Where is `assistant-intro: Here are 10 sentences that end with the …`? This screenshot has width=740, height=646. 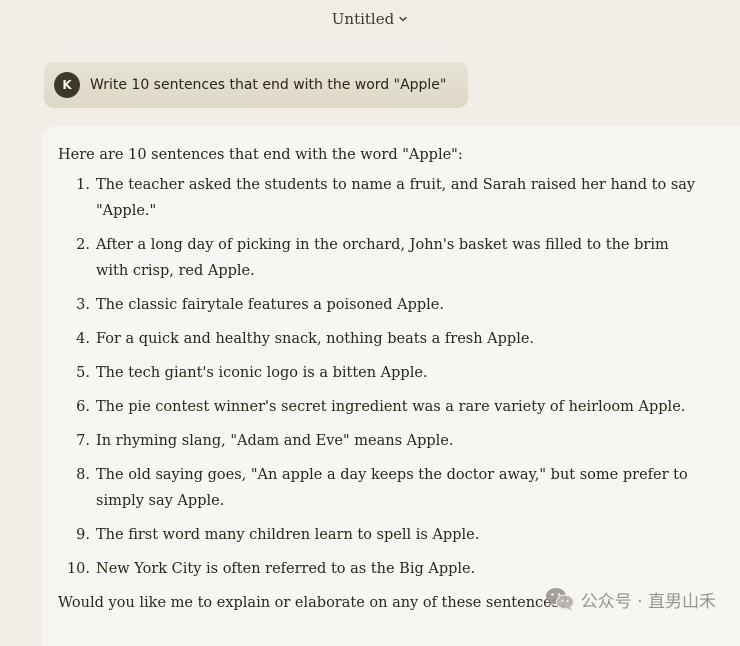
assistant-intro: Here are 10 sentences that end with the … is located at coordinates (260, 155).